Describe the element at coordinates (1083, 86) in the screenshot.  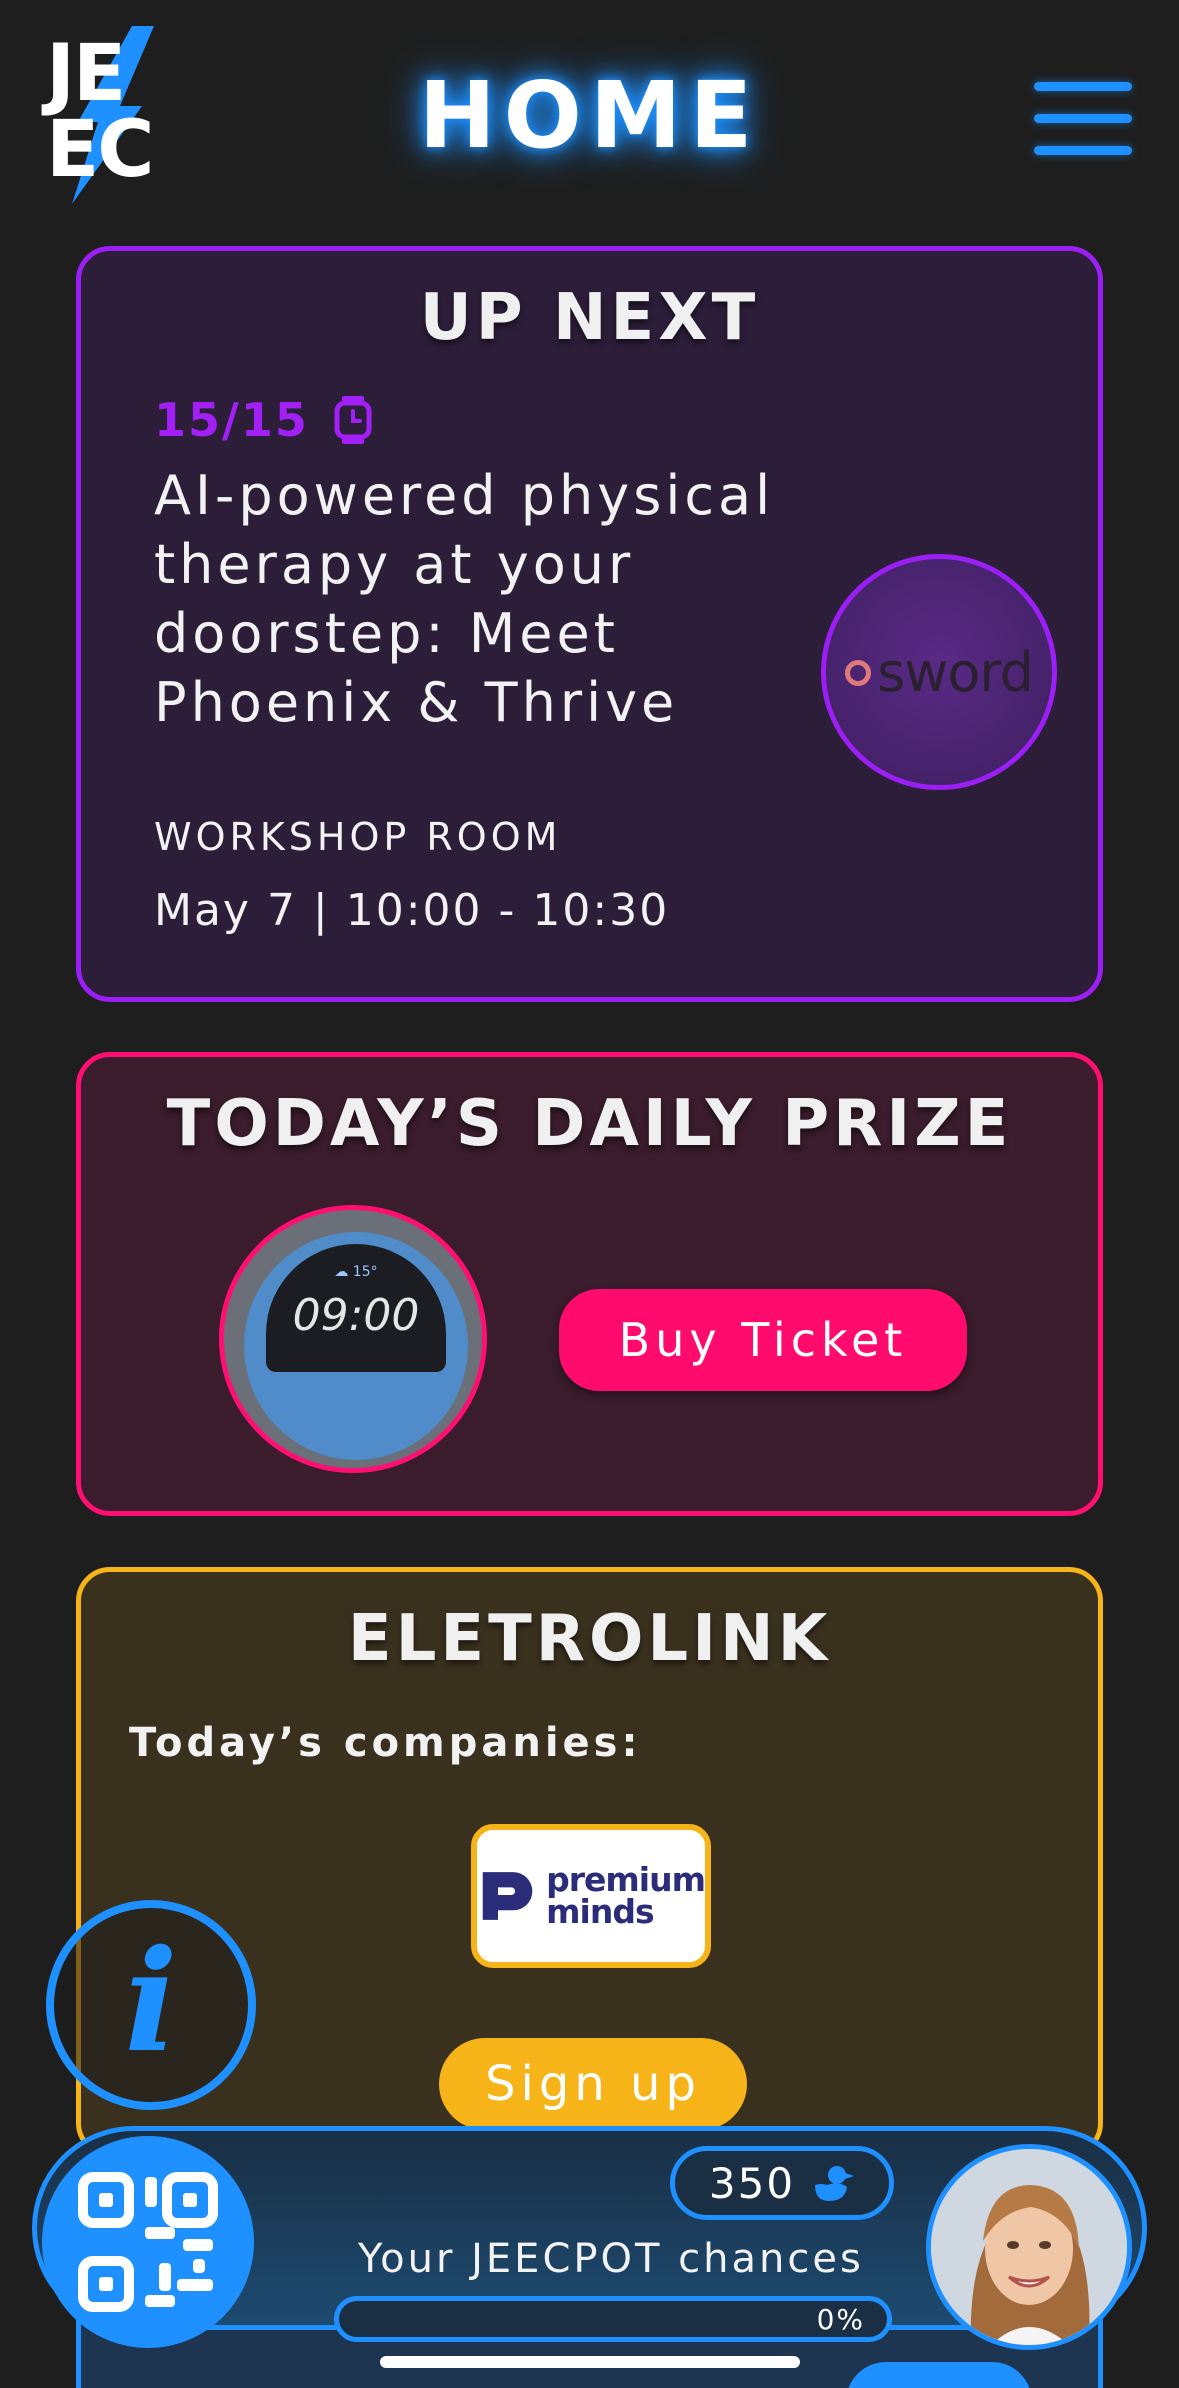
I see `hamburger-icon` at that location.